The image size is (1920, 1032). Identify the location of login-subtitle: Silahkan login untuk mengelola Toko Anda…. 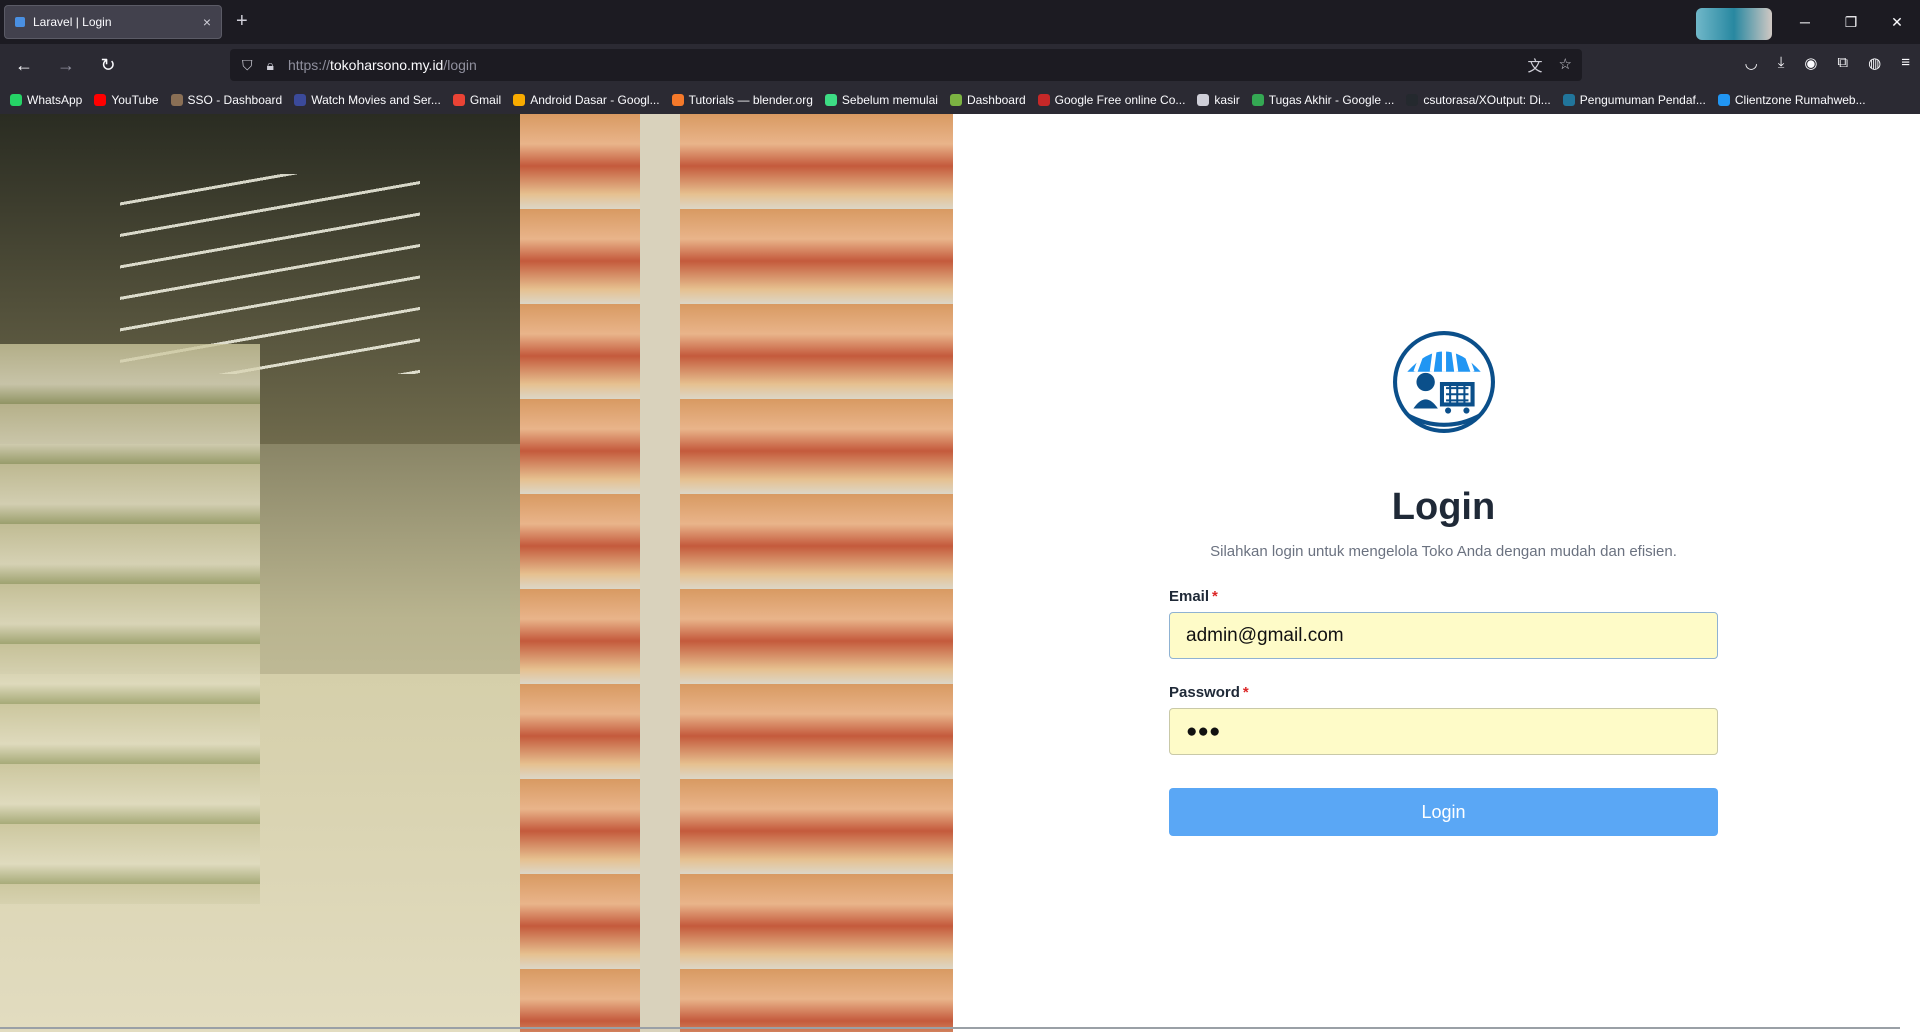
(1443, 551).